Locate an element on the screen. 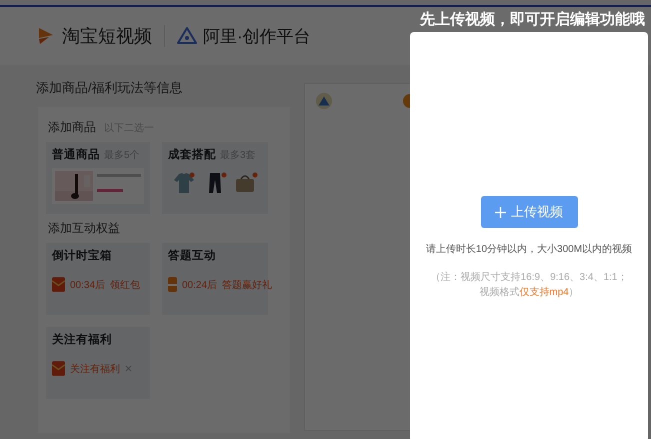 This screenshot has width=651, height=439. option-card: 倒计时宝箱 00:34后 领红包 is located at coordinates (98, 279).